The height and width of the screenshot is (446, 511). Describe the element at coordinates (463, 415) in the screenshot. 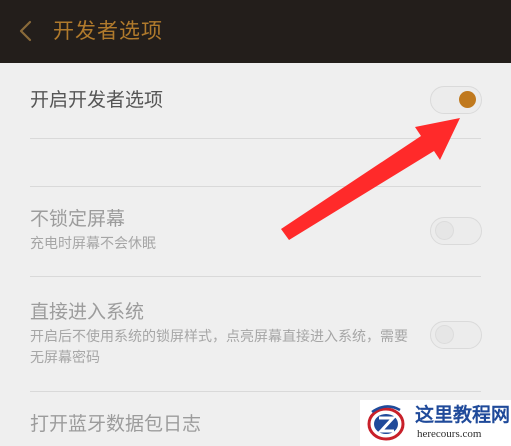

I see `watermark-name: 这里教程网` at that location.